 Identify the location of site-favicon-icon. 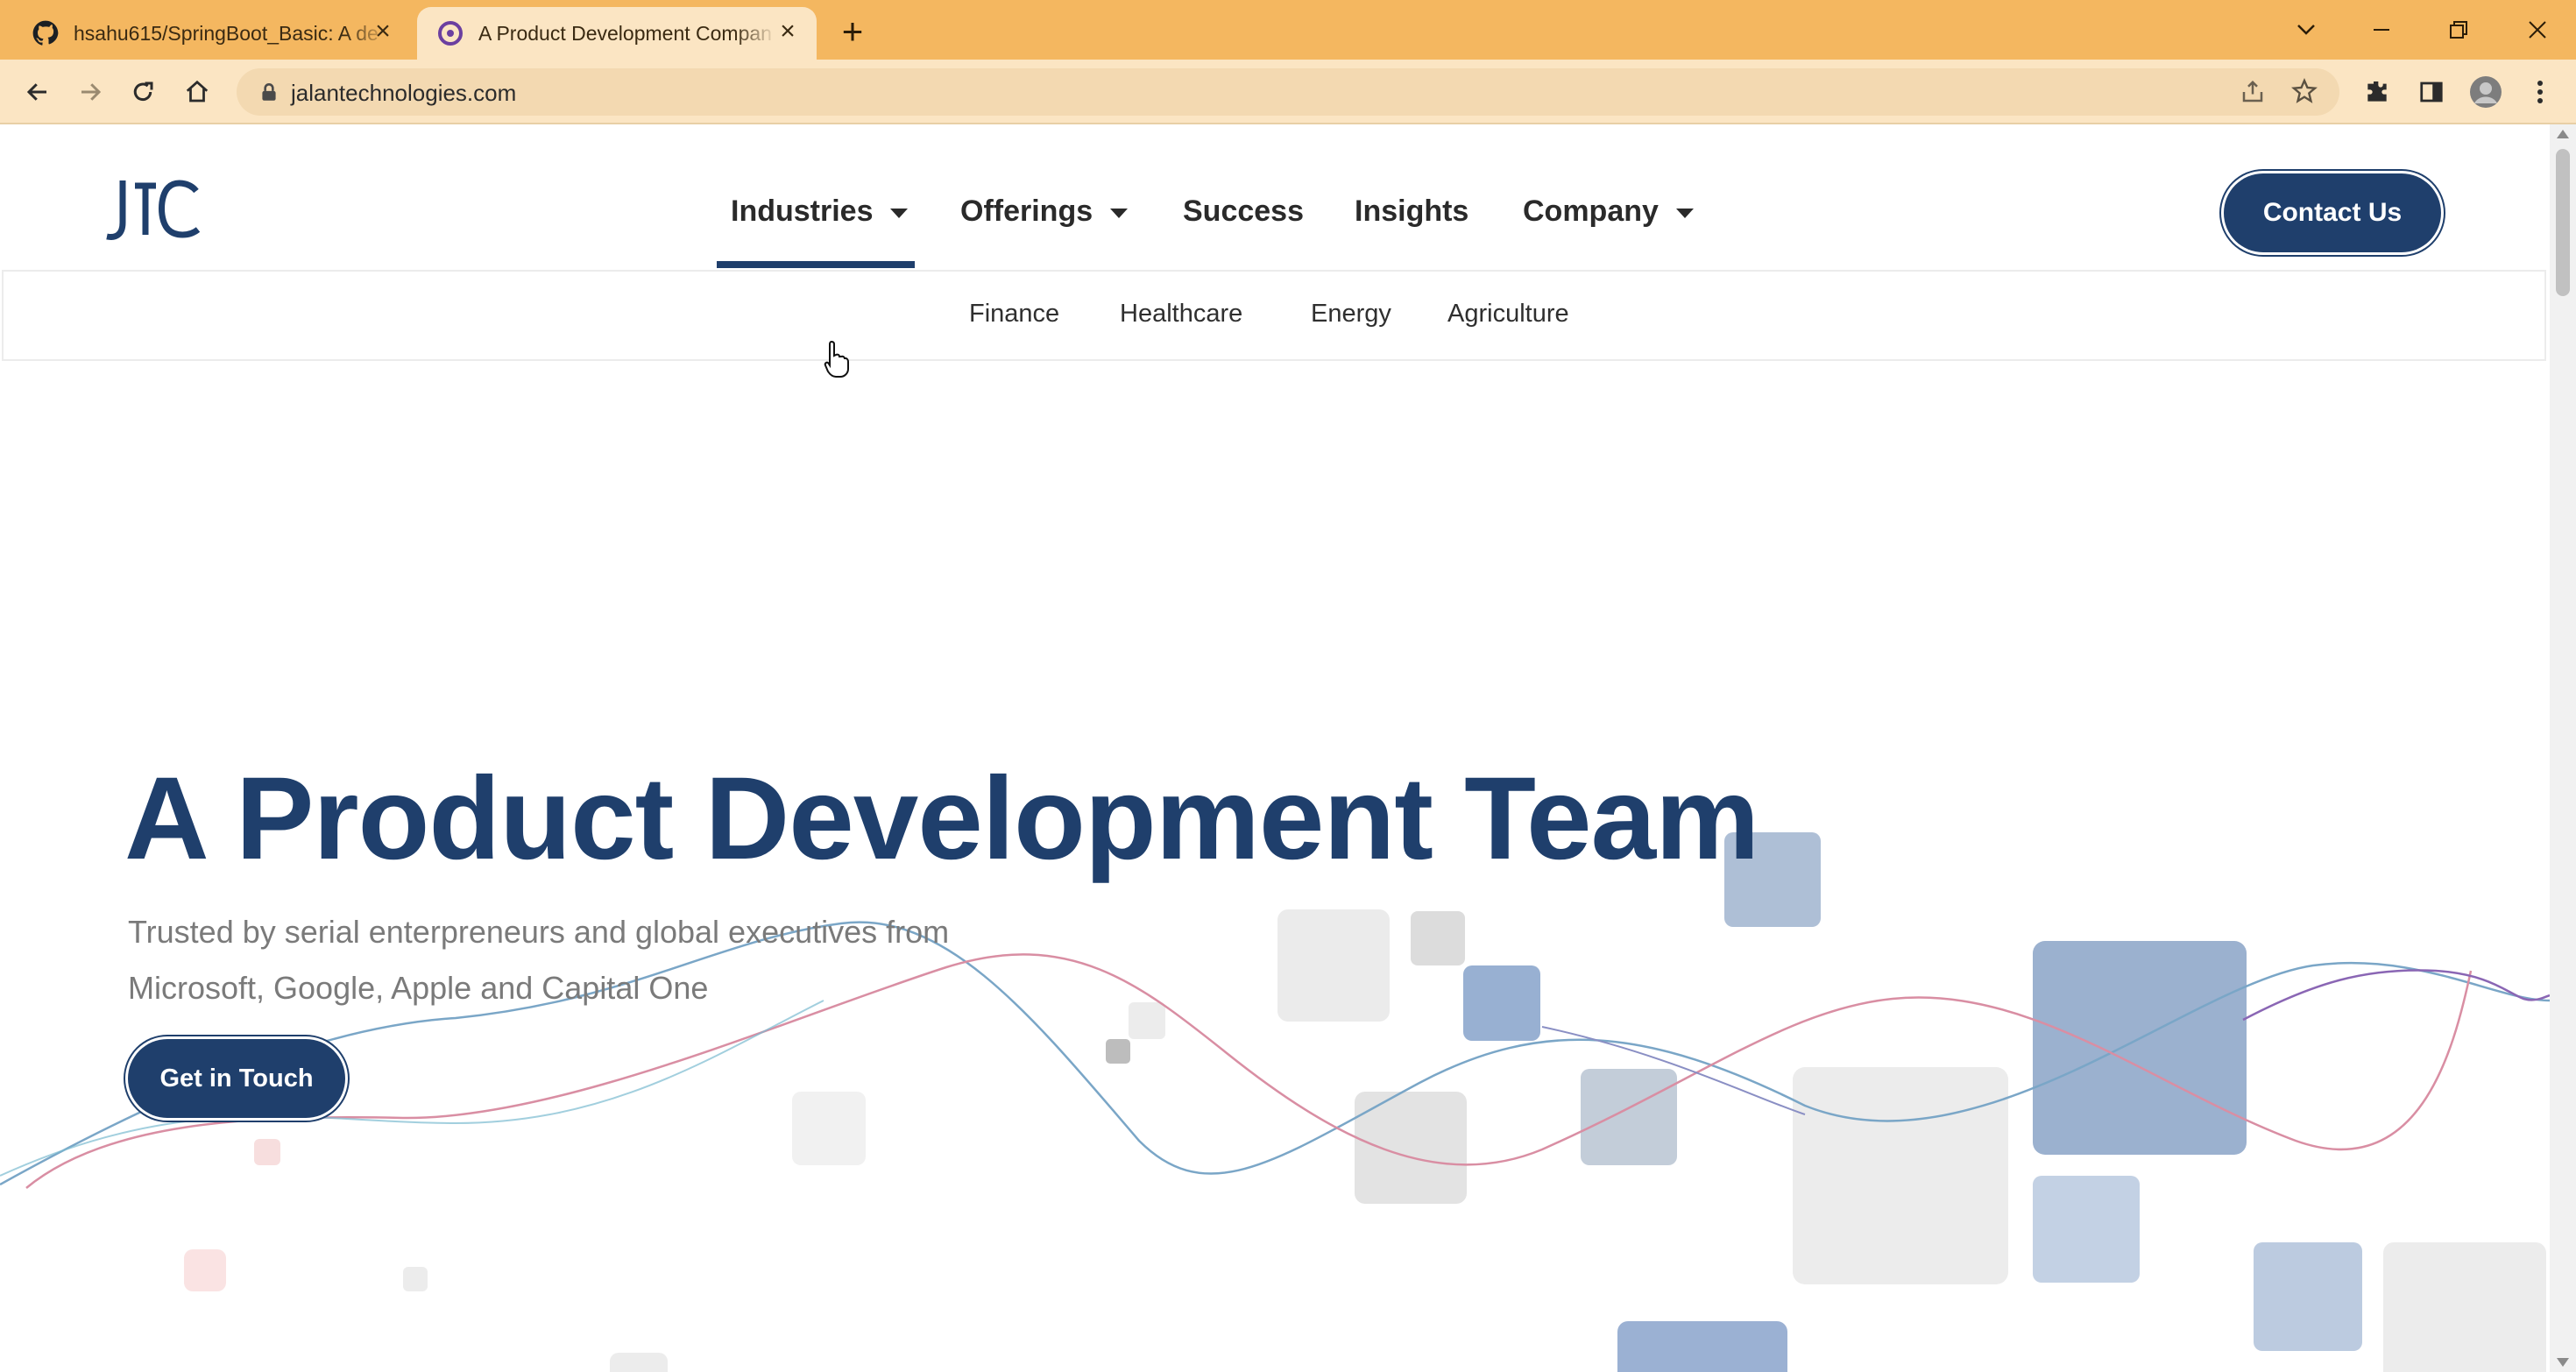
(450, 33).